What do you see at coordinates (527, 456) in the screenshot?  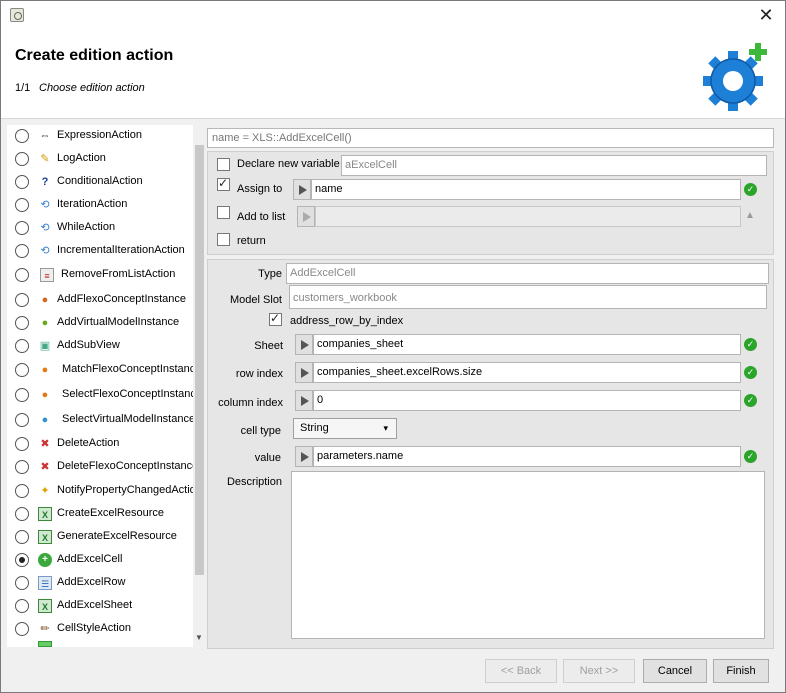 I see `value-field: parameters.name` at bounding box center [527, 456].